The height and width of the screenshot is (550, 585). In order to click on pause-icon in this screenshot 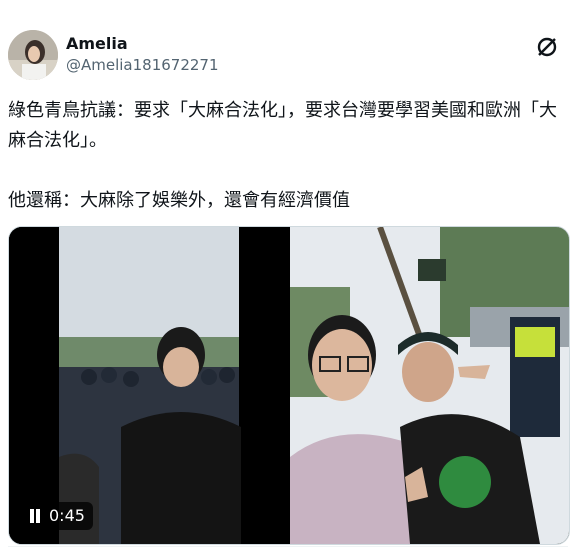, I will do `click(35, 516)`.